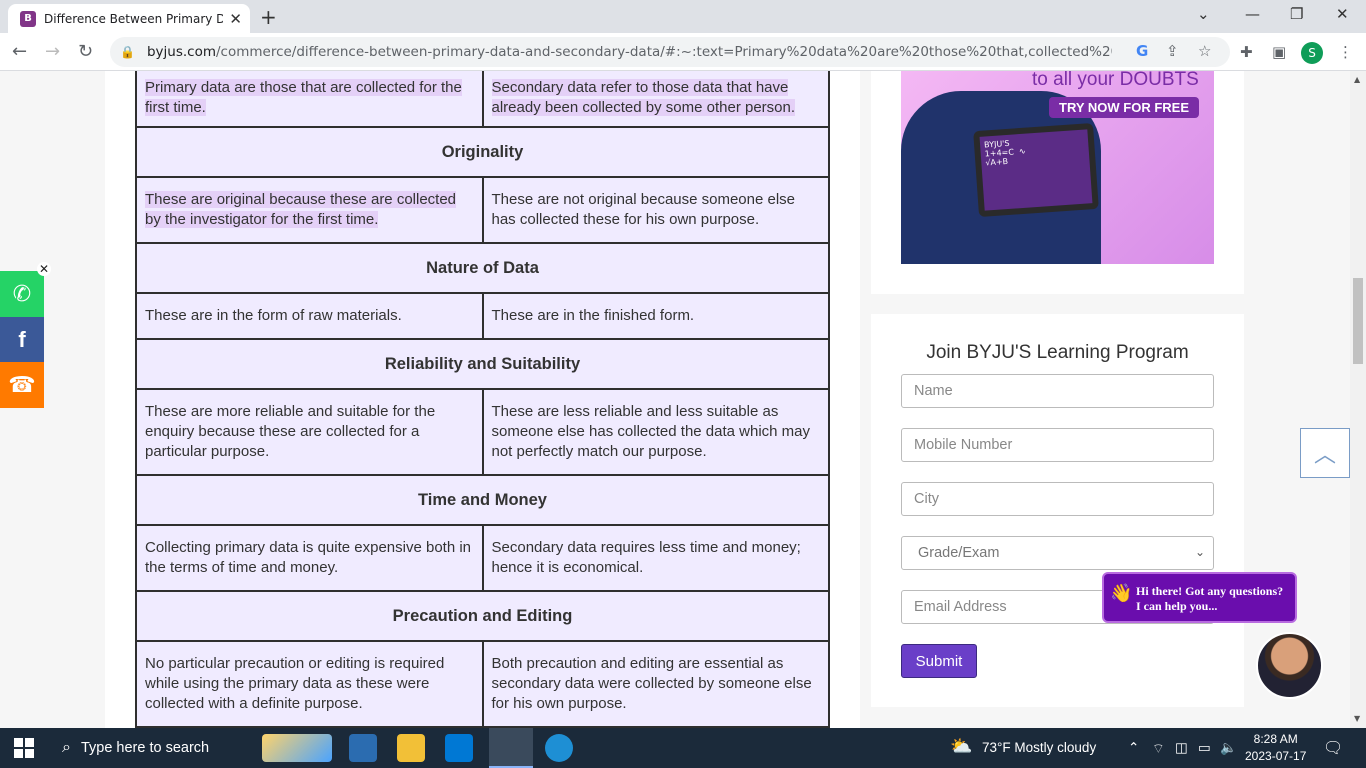  What do you see at coordinates (1210, 591) in the screenshot?
I see `chat-line-1: Hi there! Got any questions?` at bounding box center [1210, 591].